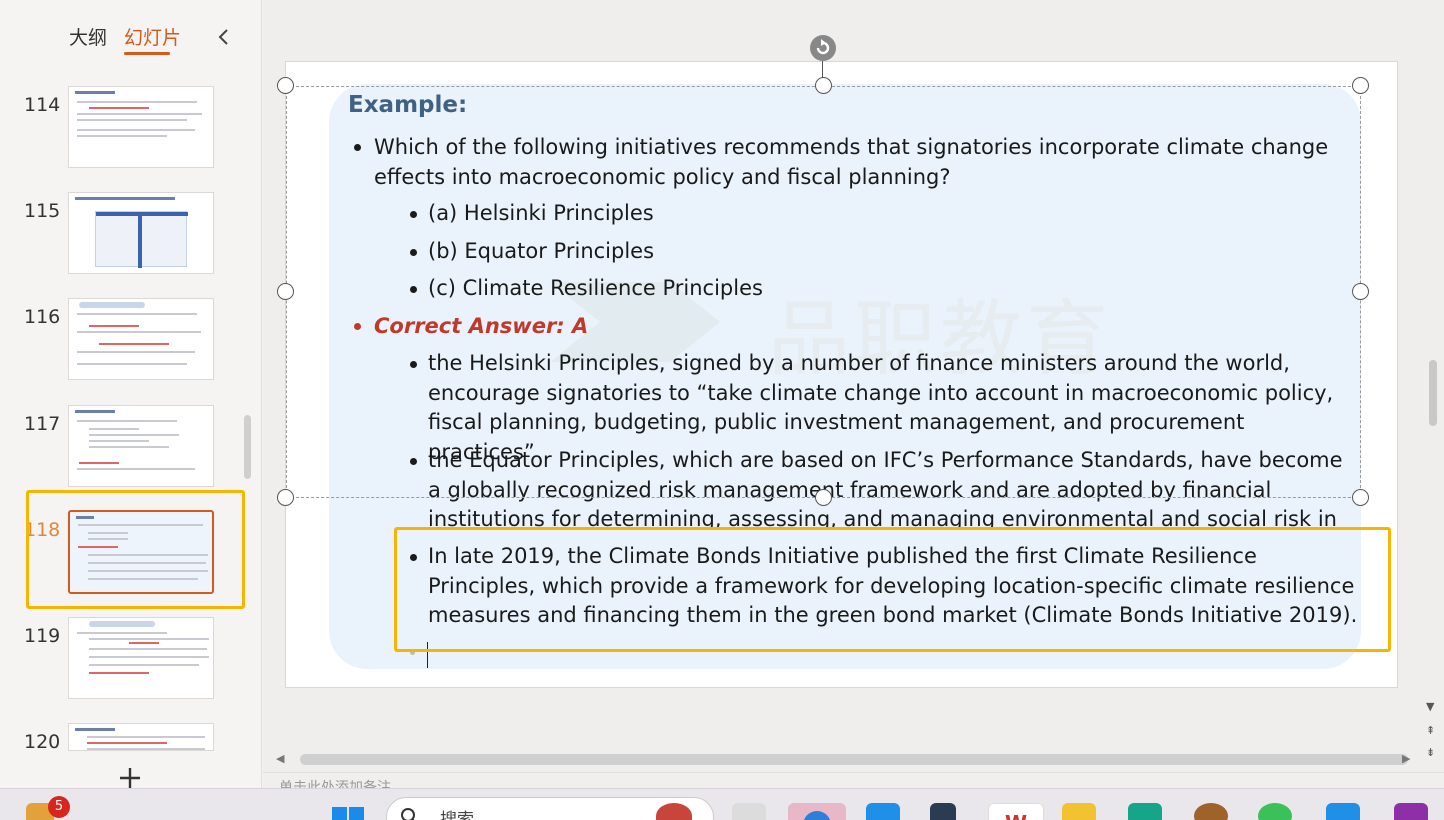 The width and height of the screenshot is (1444, 820). I want to click on taskbar: 搜索 W, so click(722, 804).